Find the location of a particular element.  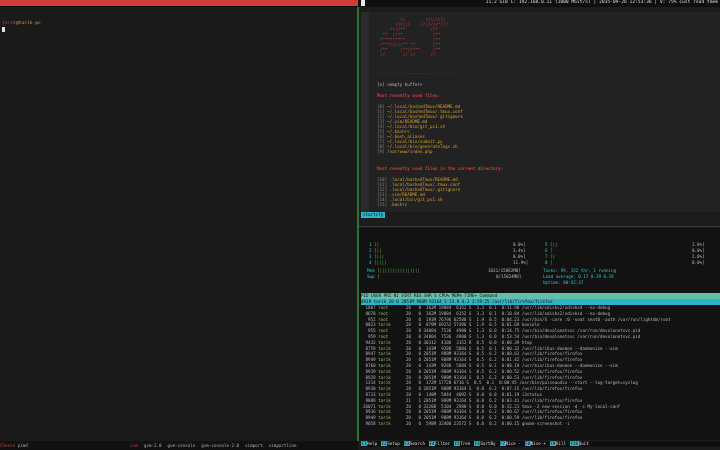

process-pid: 8678 is located at coordinates (371, 313).